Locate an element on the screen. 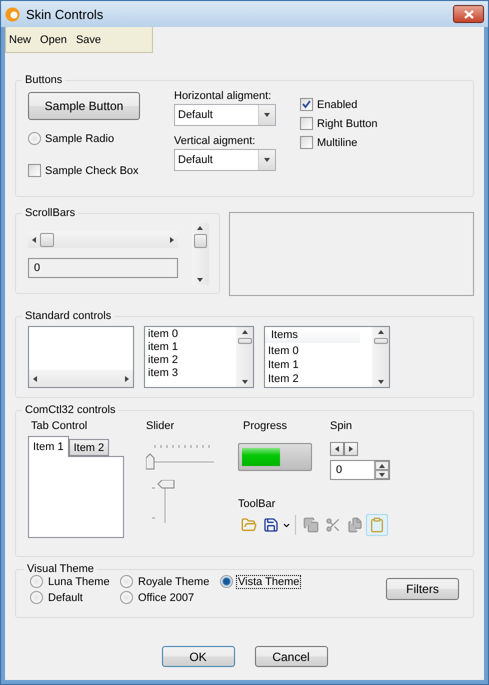 The image size is (489, 685). menu-item: Save is located at coordinates (89, 40).